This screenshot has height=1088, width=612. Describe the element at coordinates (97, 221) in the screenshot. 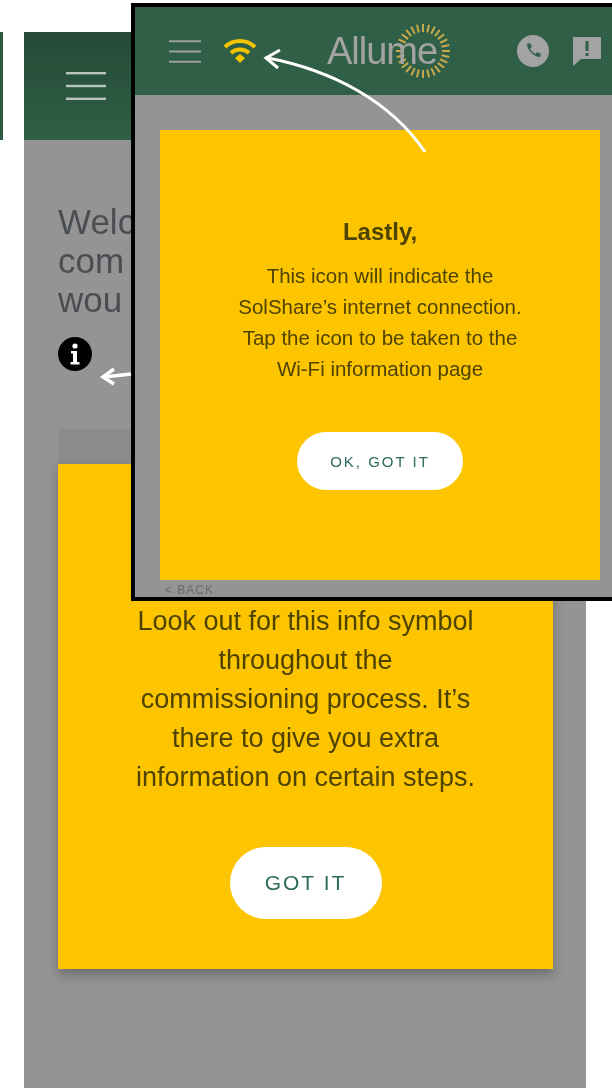

I see `welcome-text: Welc` at that location.